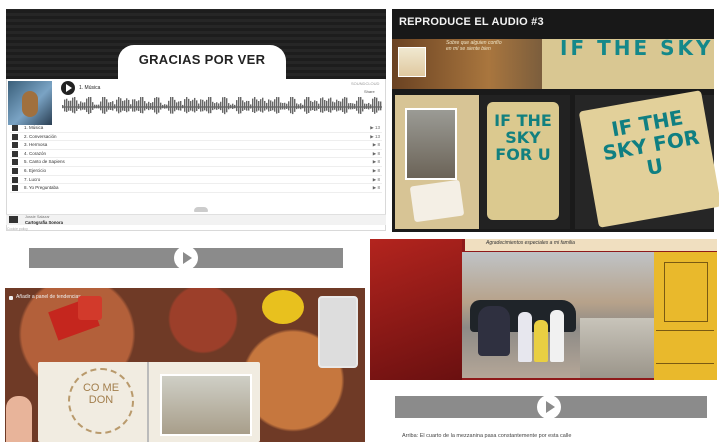  Describe the element at coordinates (196, 145) in the screenshot. I see `track-row: 3. Hermosa ▶ 8` at that location.